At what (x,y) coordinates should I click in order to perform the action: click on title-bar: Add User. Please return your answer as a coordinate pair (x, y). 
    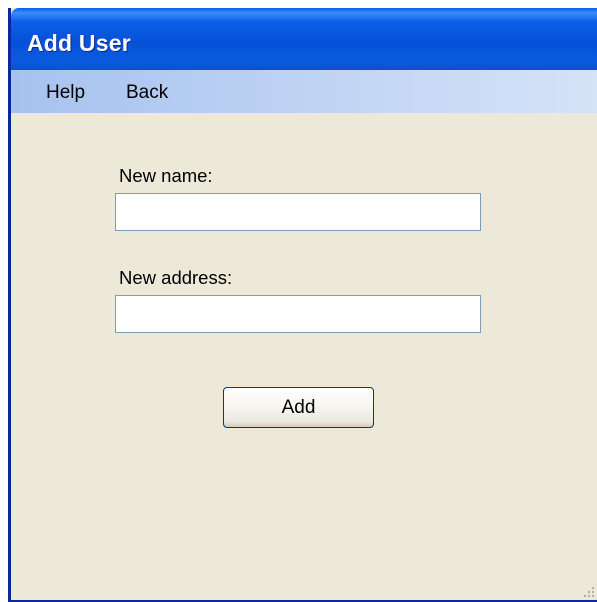
    Looking at the image, I should click on (304, 39).